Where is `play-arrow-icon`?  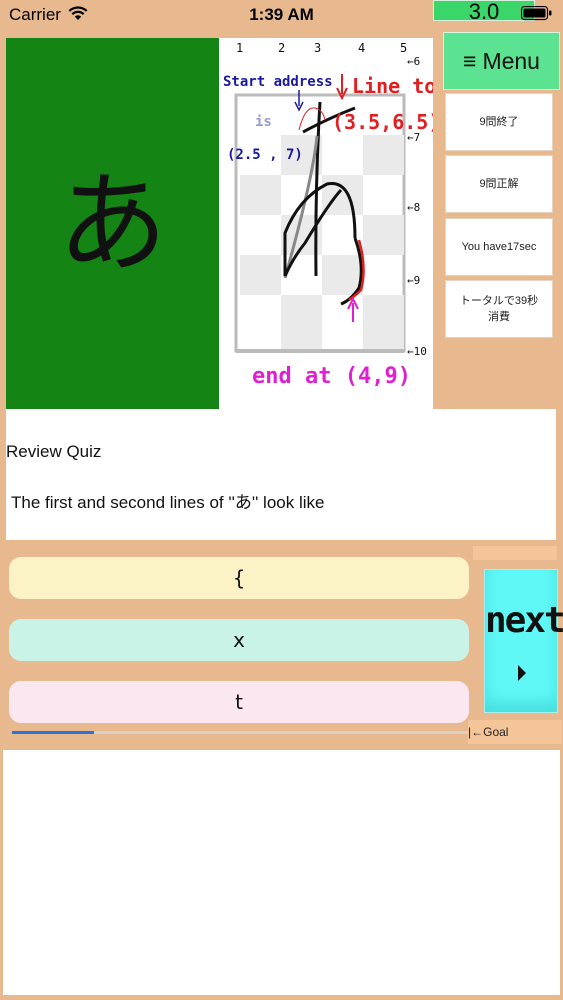 play-arrow-icon is located at coordinates (522, 673).